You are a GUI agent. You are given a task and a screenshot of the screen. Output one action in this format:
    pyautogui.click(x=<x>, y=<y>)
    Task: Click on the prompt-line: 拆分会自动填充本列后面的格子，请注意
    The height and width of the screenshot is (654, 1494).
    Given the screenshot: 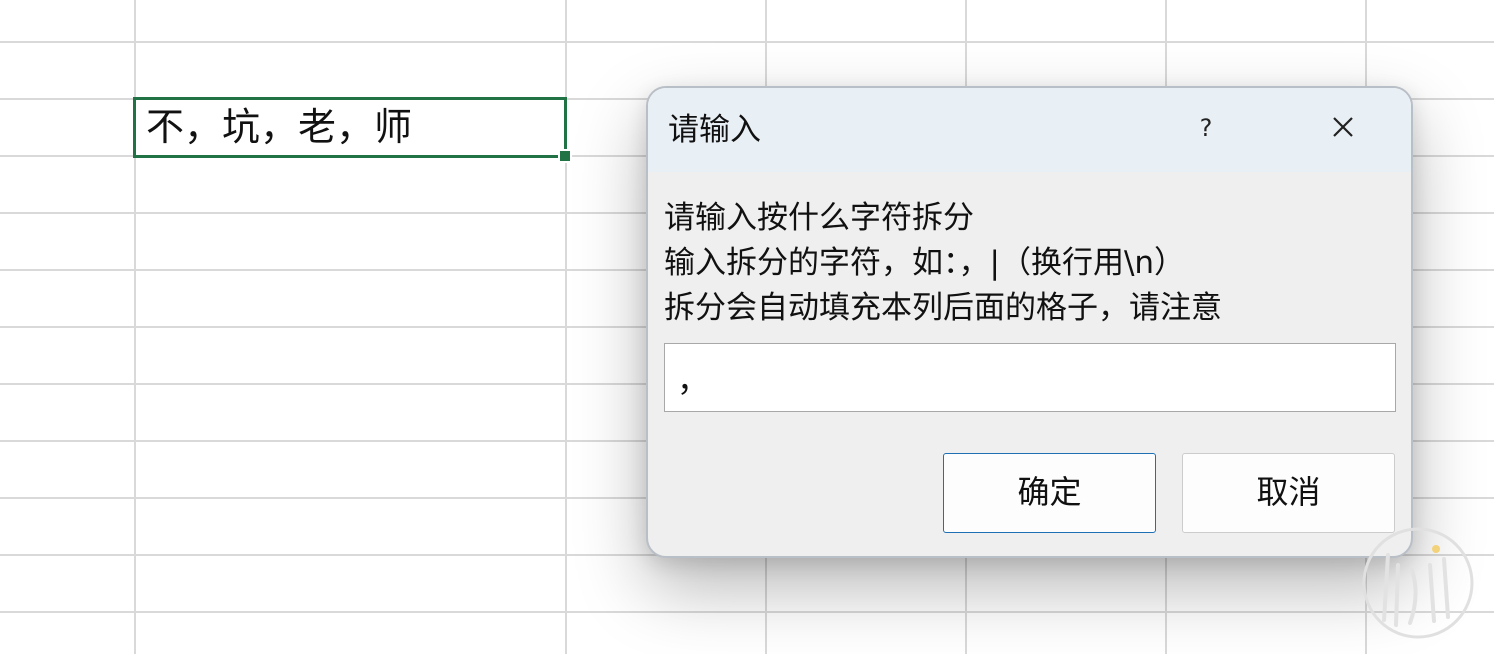 What is the action you would take?
    pyautogui.click(x=943, y=308)
    